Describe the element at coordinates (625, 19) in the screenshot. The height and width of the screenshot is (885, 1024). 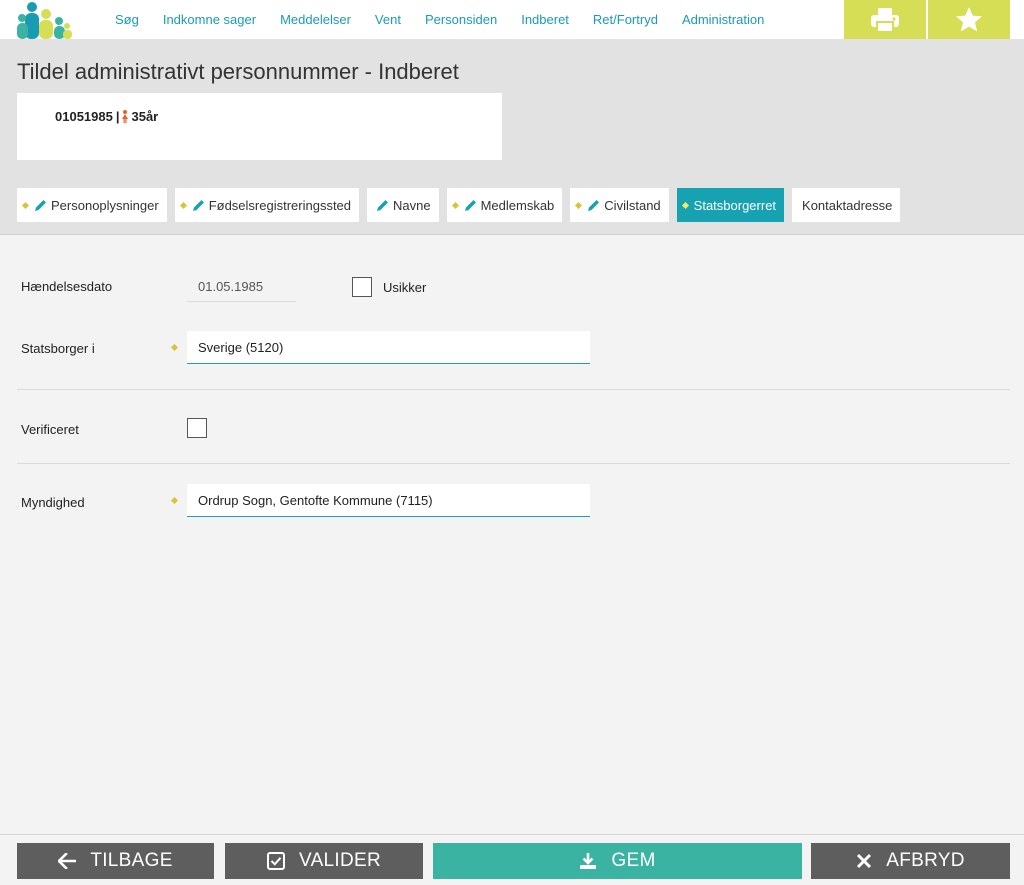
I see `nav-ret-fortryd: Ret/Fortryd` at that location.